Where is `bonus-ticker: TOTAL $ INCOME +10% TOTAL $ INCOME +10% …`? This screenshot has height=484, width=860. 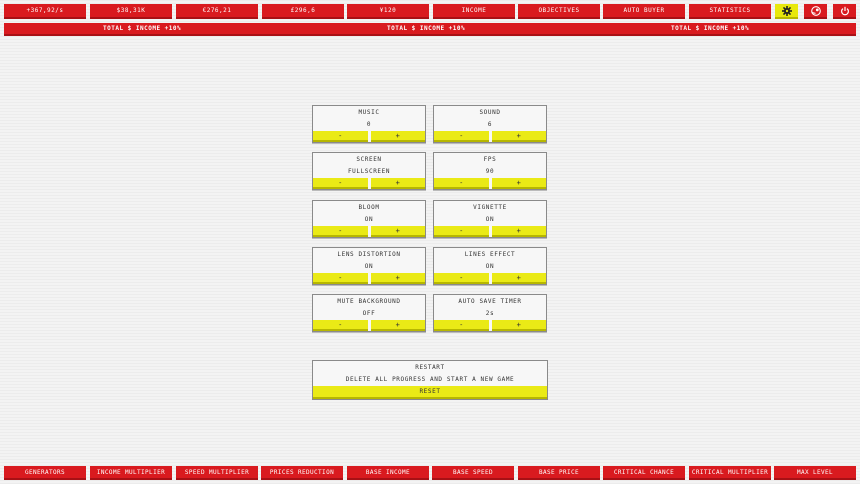 bonus-ticker: TOTAL $ INCOME +10% TOTAL $ INCOME +10% … is located at coordinates (430, 29).